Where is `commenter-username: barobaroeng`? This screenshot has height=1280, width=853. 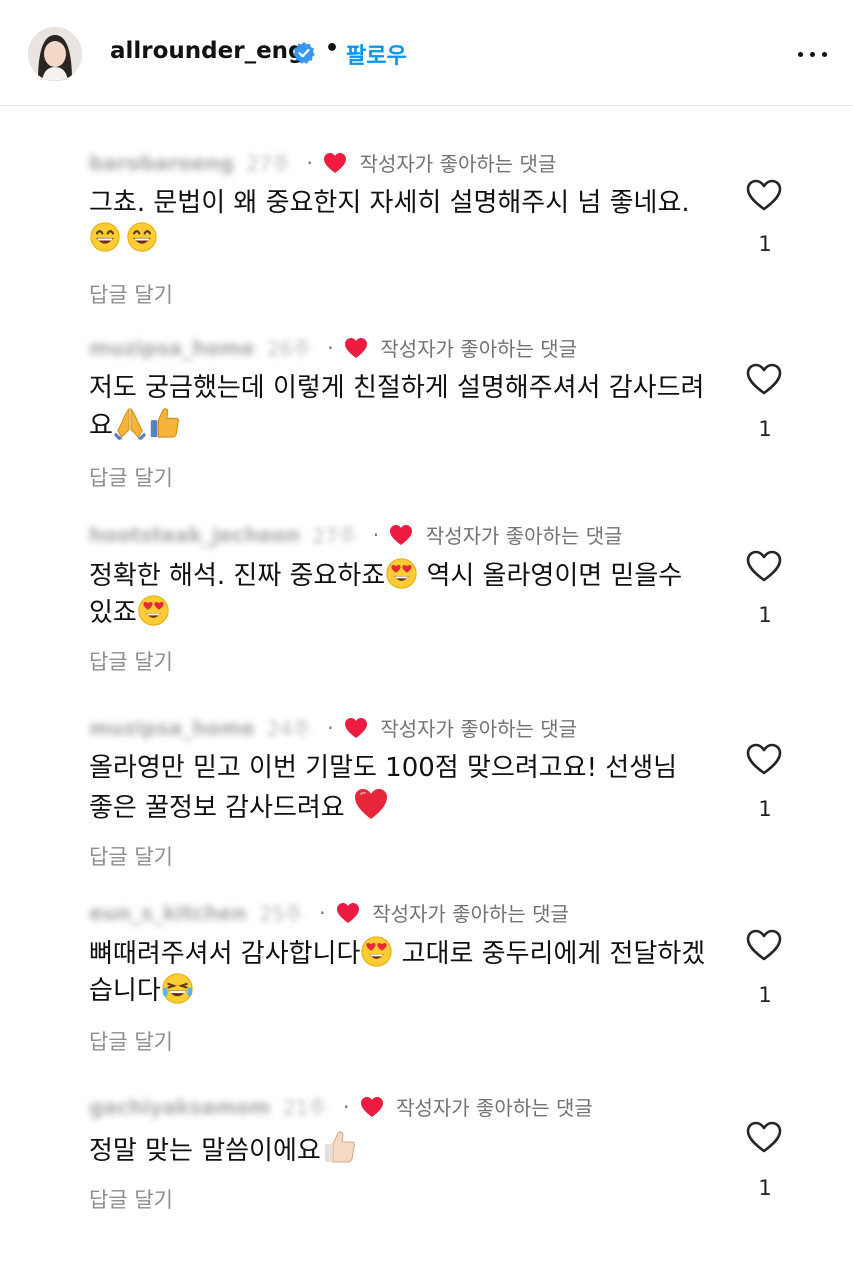 commenter-username: barobaroeng is located at coordinates (161, 163).